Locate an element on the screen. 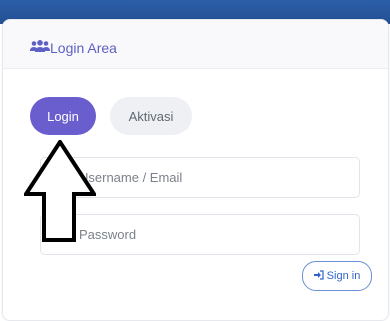 Image resolution: width=390 pixels, height=321 pixels. password-field is located at coordinates (200, 234).